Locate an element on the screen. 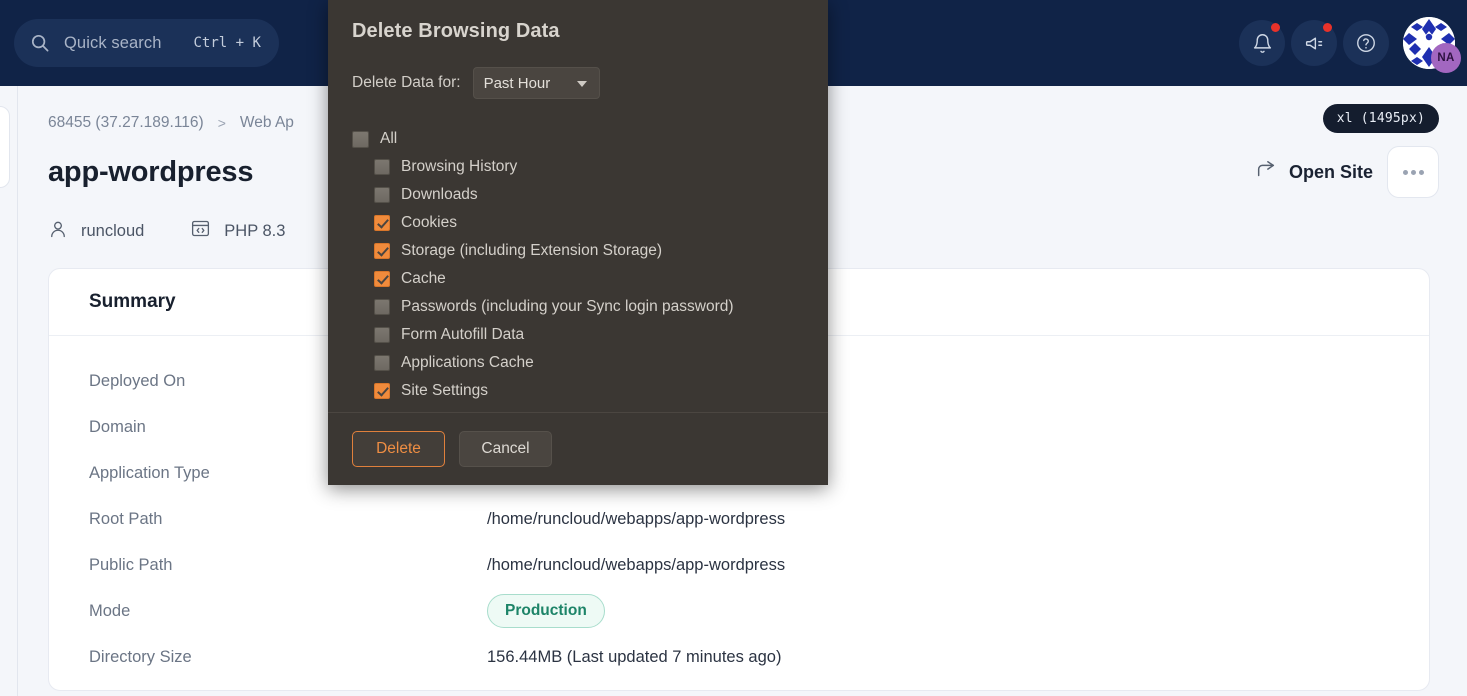  checkbox-row-all: All is located at coordinates (578, 139).